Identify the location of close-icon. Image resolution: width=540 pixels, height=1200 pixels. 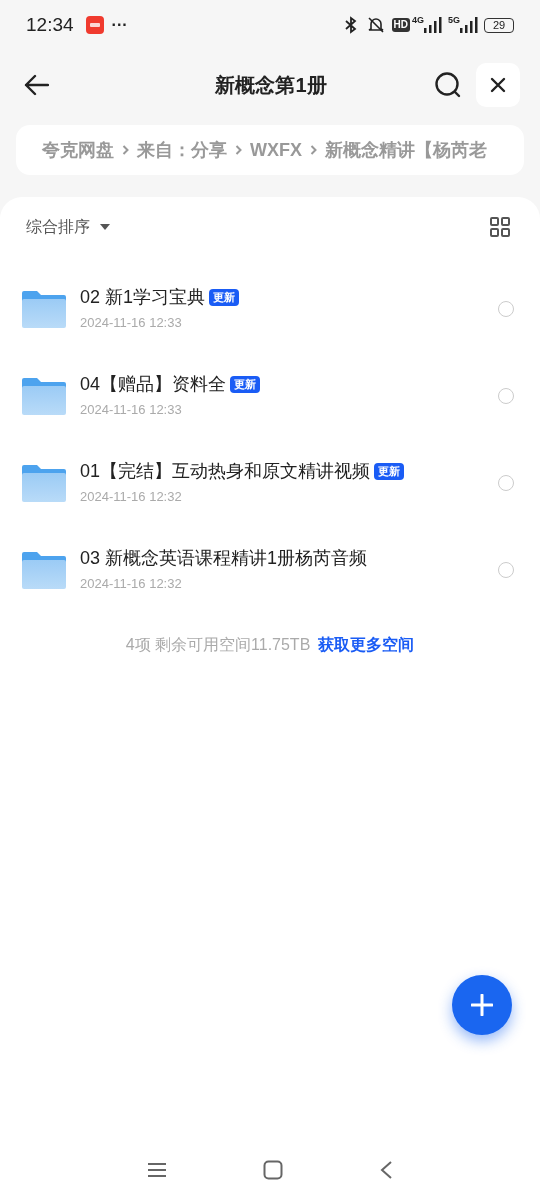
(498, 85).